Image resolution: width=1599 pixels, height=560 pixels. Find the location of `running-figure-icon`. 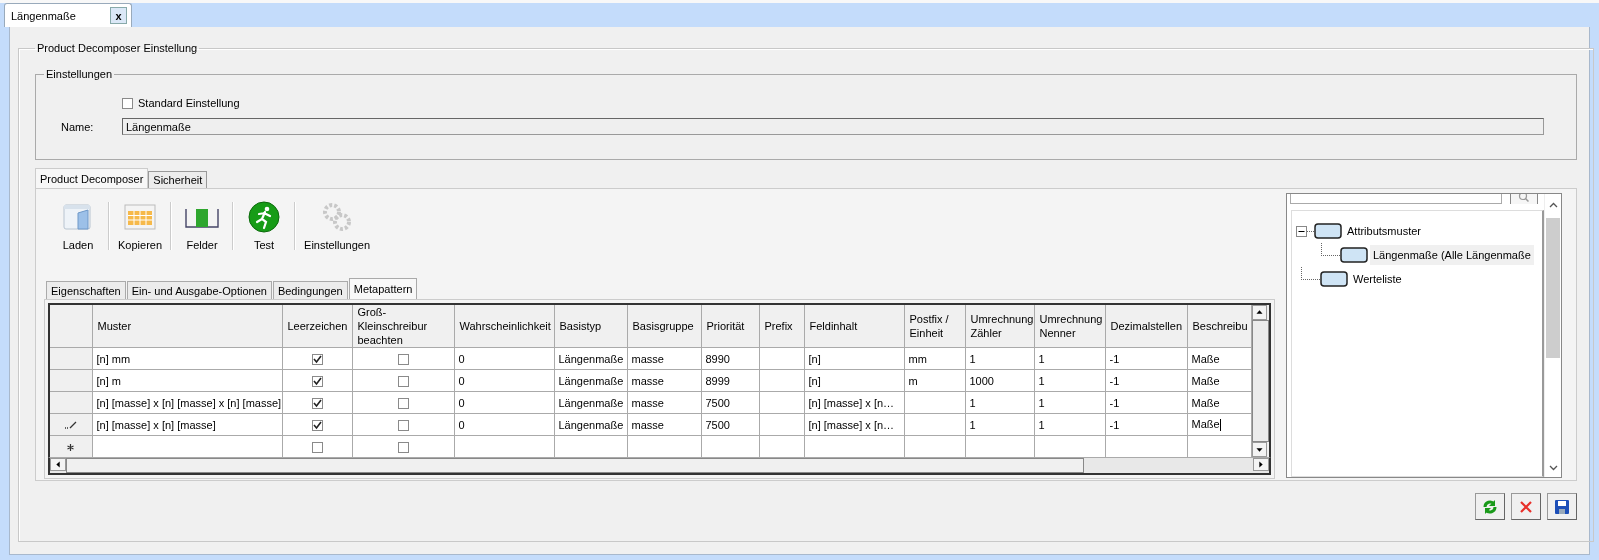

running-figure-icon is located at coordinates (264, 217).